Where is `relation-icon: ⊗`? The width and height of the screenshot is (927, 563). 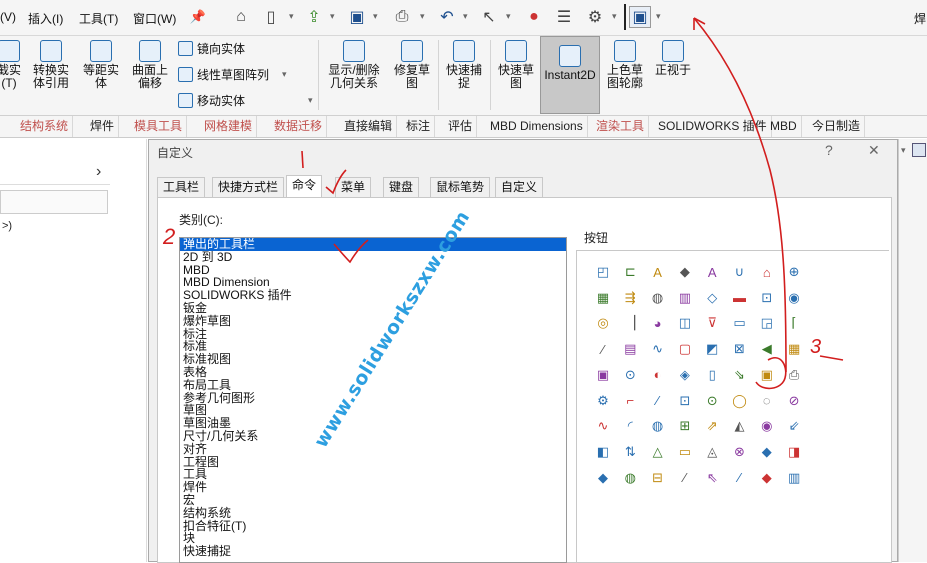 relation-icon: ⊗ is located at coordinates (740, 452).